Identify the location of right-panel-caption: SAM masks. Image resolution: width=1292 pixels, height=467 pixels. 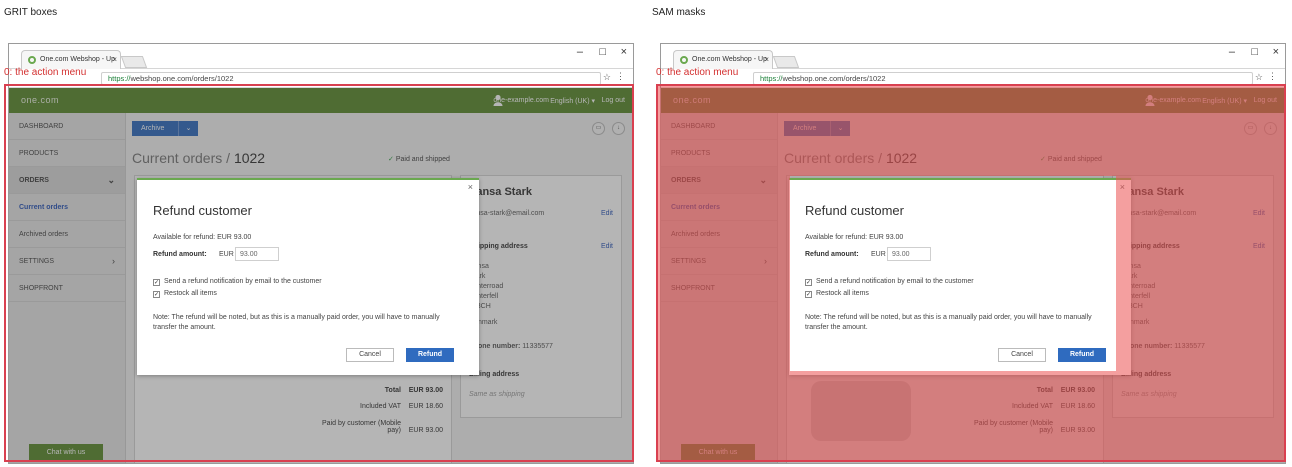
(679, 12).